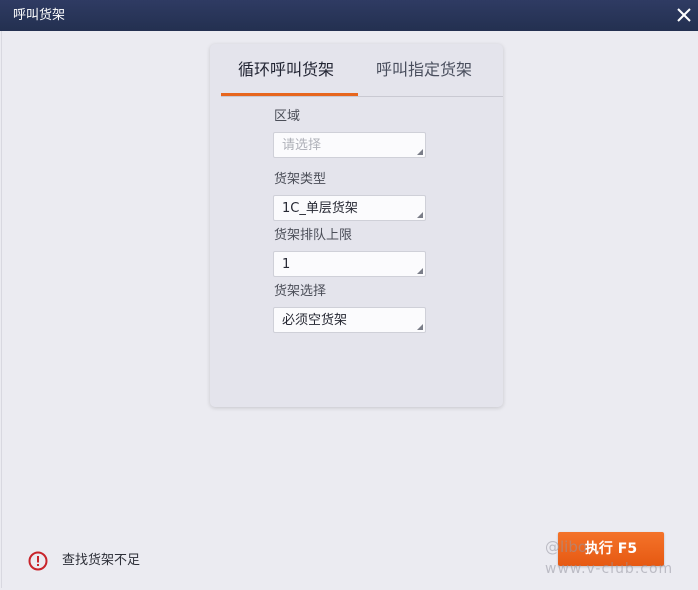 This screenshot has height=590, width=698. I want to click on tab-bar: 循环呼叫货架 呼叫指定货架, so click(362, 70).